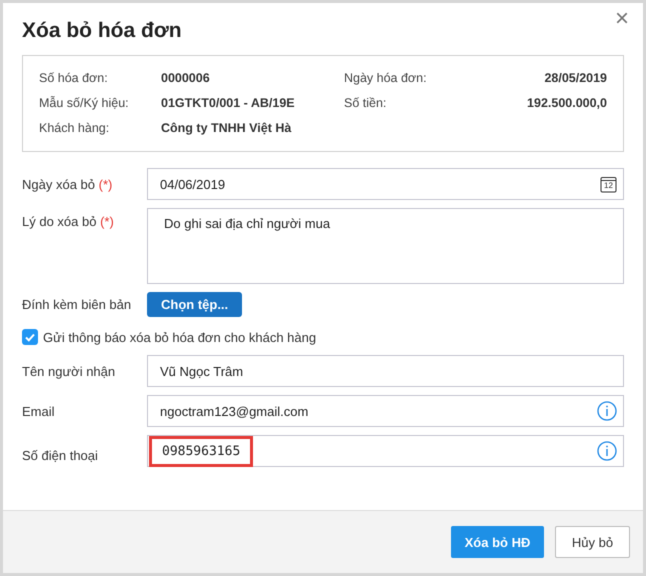 The height and width of the screenshot is (576, 646). What do you see at coordinates (74, 78) in the screenshot?
I see `info-label: Số hóa đơn:` at bounding box center [74, 78].